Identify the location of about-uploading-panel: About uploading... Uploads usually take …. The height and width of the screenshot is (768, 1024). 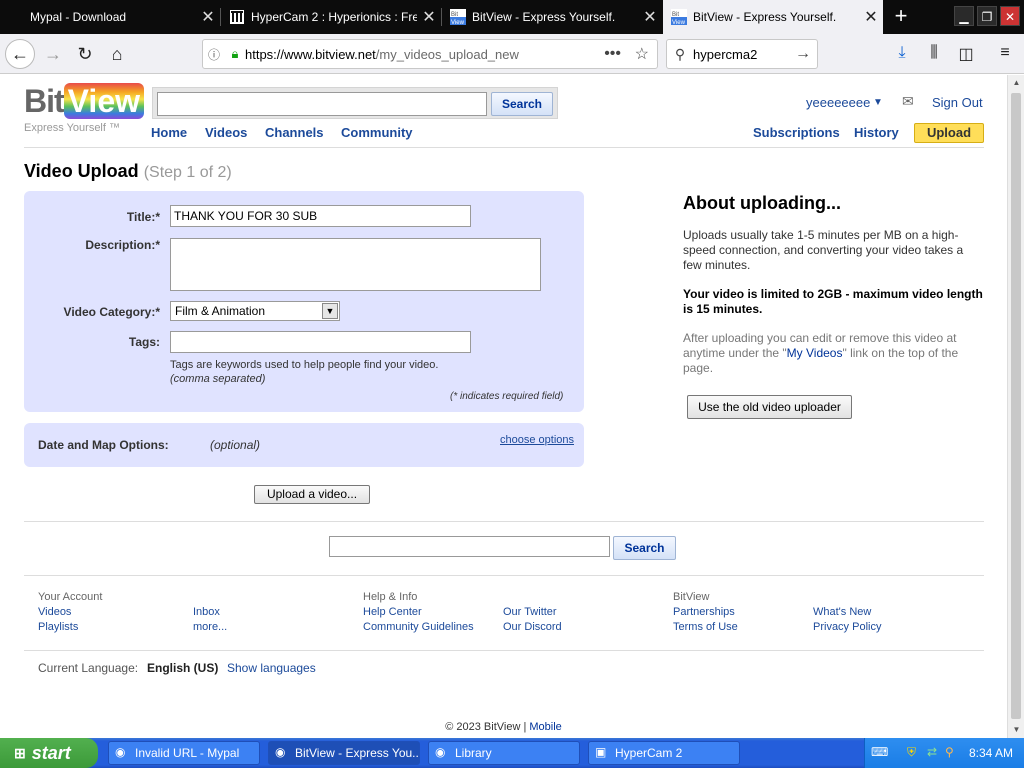
(833, 291).